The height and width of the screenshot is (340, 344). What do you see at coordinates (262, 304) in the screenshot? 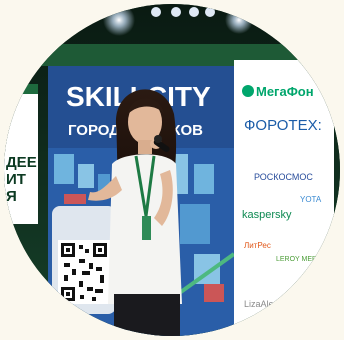
I see `sponsor-lizaalert: LizaAlert` at bounding box center [262, 304].